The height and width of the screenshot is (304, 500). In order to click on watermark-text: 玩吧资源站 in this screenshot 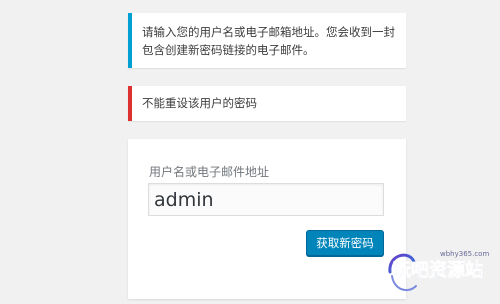, I will do `click(438, 270)`.